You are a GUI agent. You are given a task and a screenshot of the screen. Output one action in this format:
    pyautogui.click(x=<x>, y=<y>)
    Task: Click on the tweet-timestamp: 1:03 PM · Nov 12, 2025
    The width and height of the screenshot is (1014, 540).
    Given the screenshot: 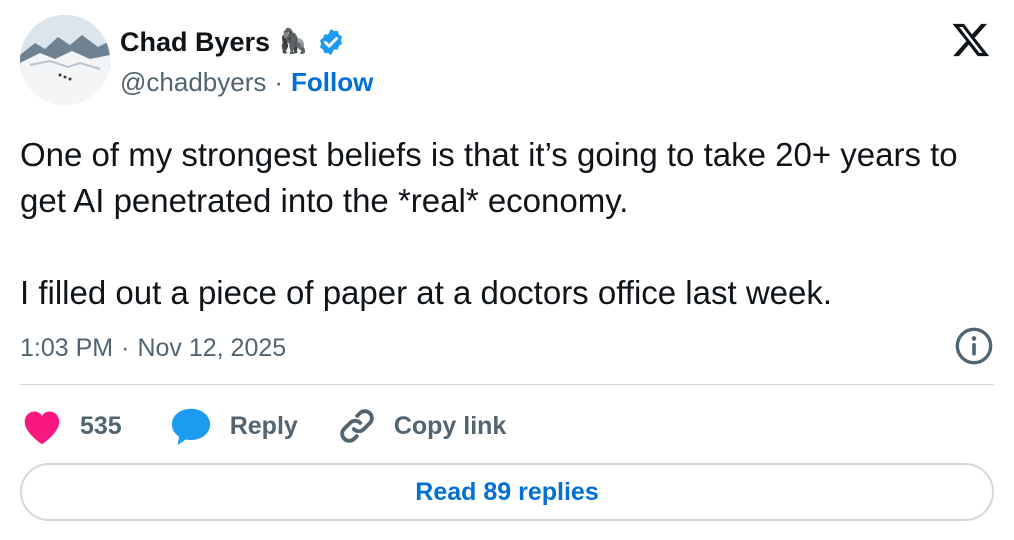 What is the action you would take?
    pyautogui.click(x=153, y=348)
    